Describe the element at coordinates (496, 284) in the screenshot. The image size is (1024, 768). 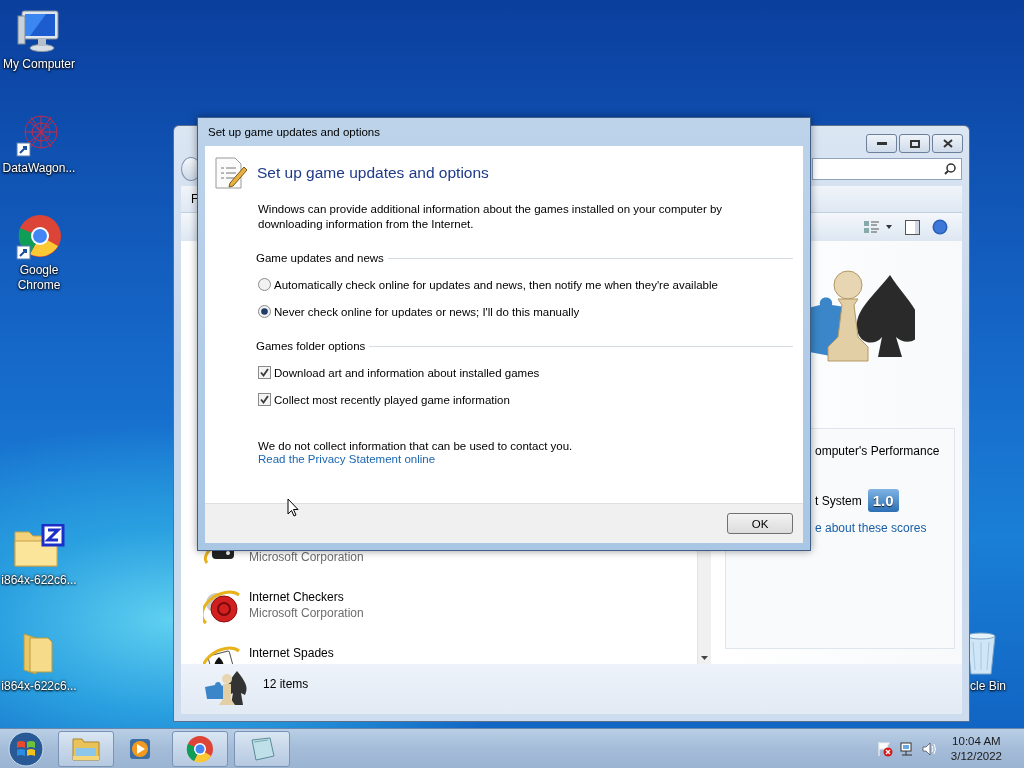
I see `option-label: Automatically check online for updates and news, then notify me when they're available` at that location.